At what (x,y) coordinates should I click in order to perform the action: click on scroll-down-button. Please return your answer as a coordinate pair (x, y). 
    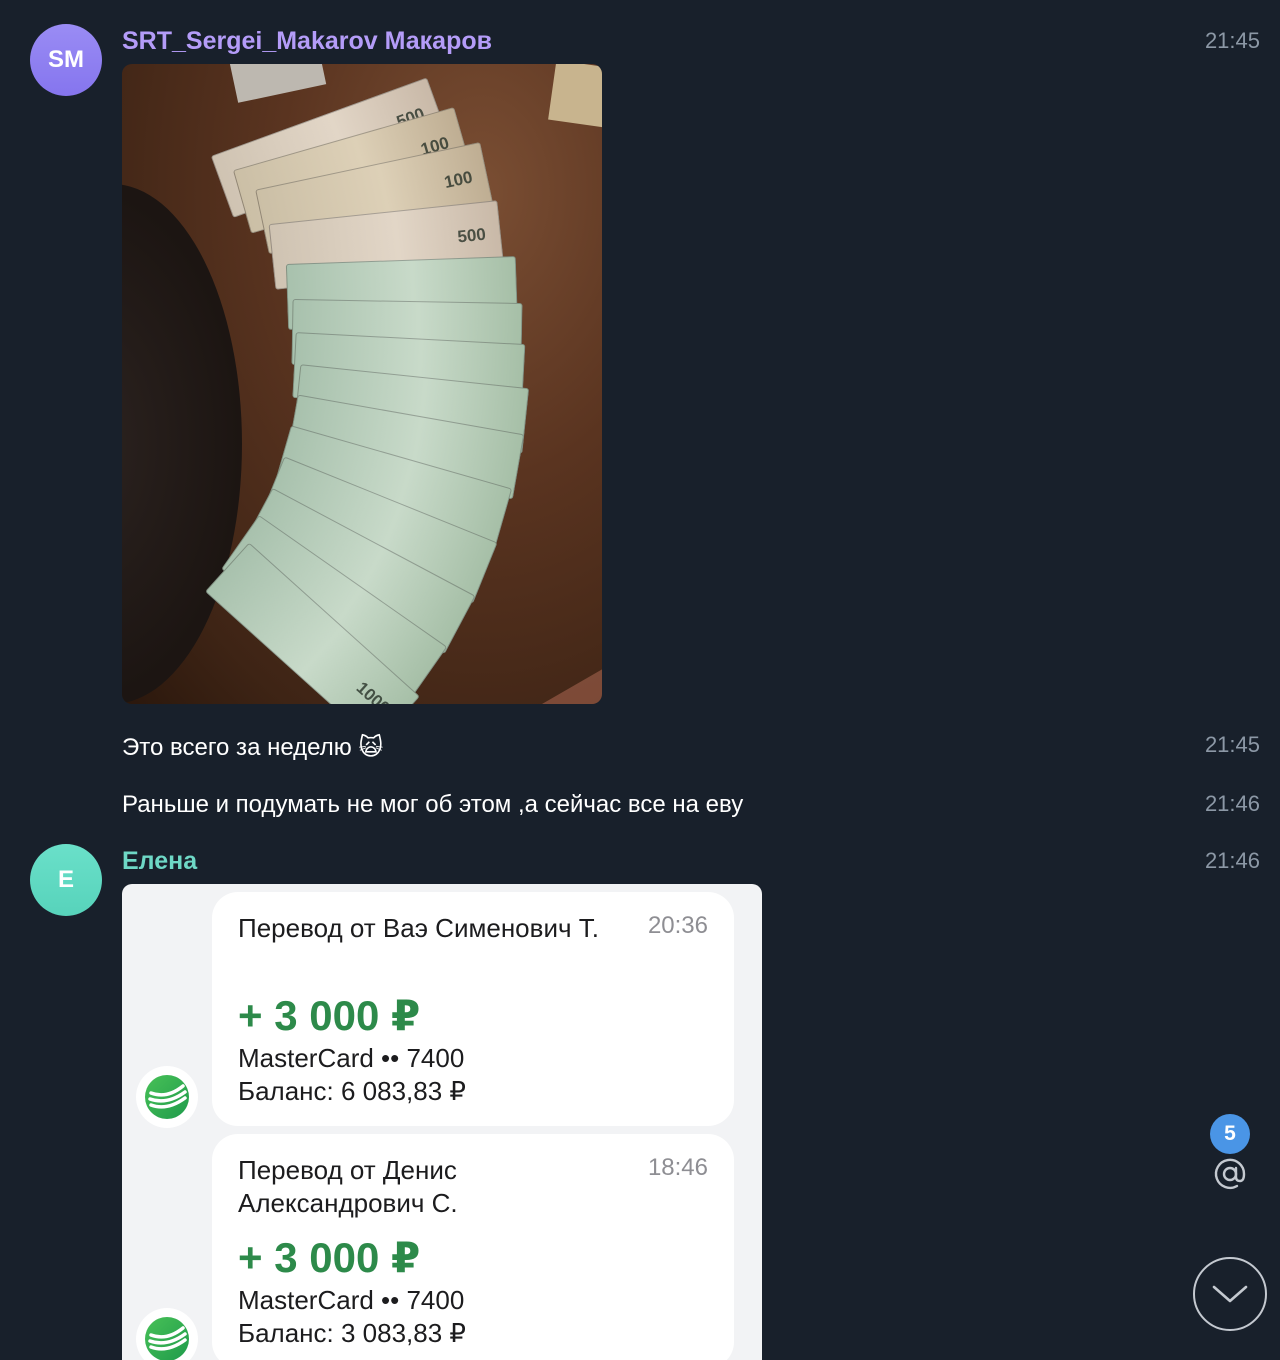
    Looking at the image, I should click on (1230, 1294).